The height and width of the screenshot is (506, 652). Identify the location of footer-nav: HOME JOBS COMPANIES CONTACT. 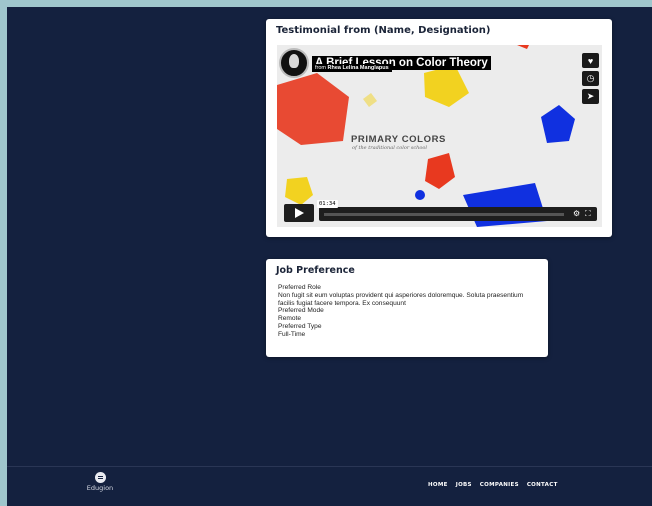
(493, 485).